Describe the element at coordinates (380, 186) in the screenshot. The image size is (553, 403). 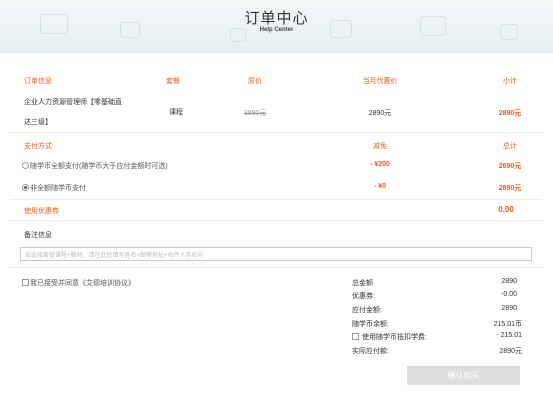
I see `reduce-partial: - ¥0` at that location.